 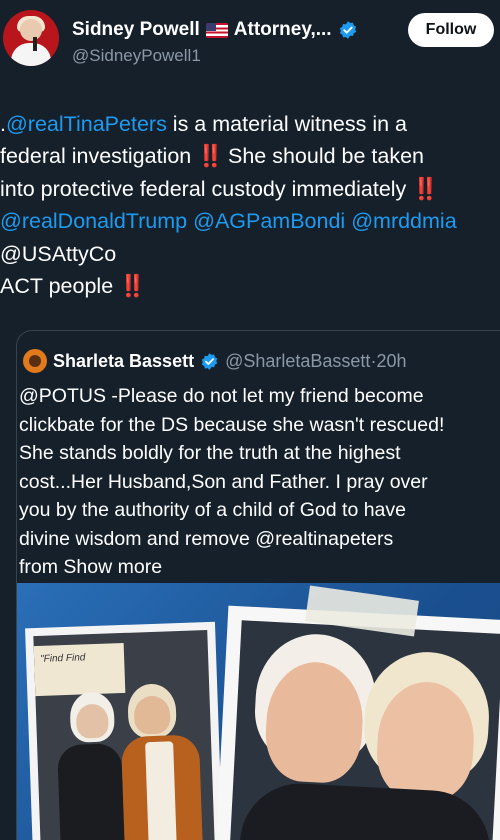 I want to click on tweet-line-5: @USAttyCo, so click(x=250, y=254).